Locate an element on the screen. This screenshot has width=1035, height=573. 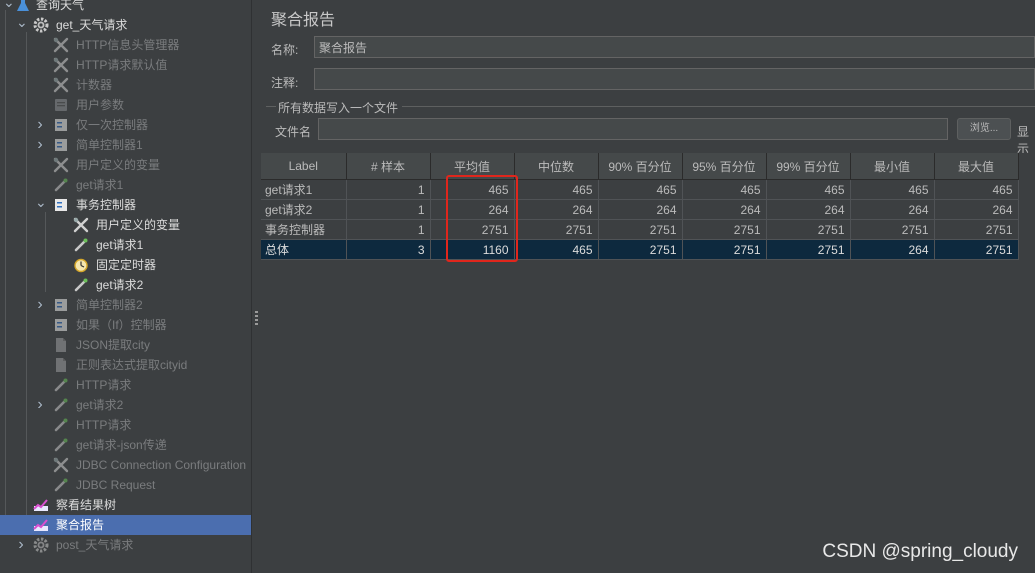
file-section-title: 所有数据写入一个文件 is located at coordinates (338, 108).